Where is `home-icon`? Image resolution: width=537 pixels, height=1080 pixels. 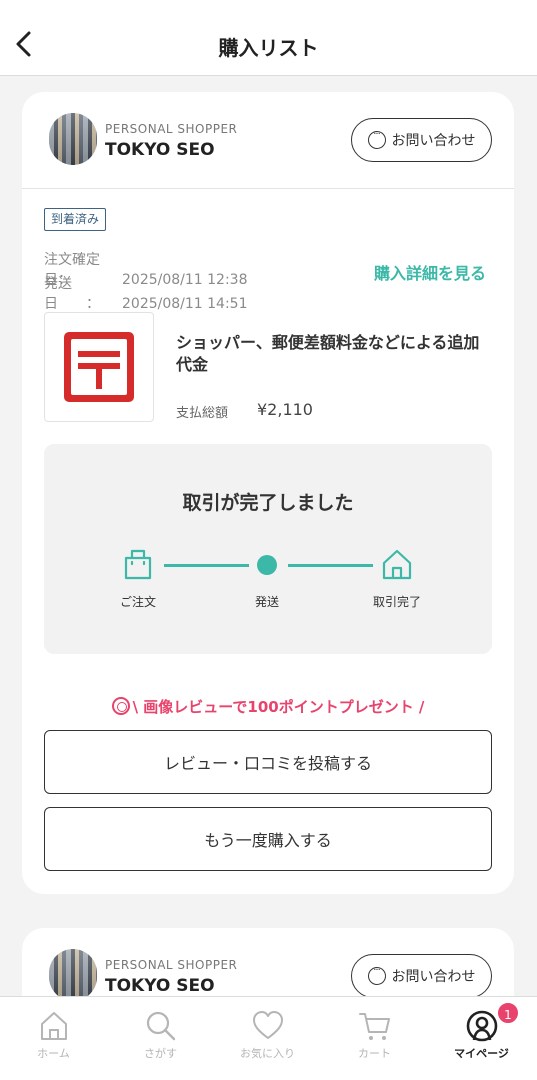 home-icon is located at coordinates (54, 1026).